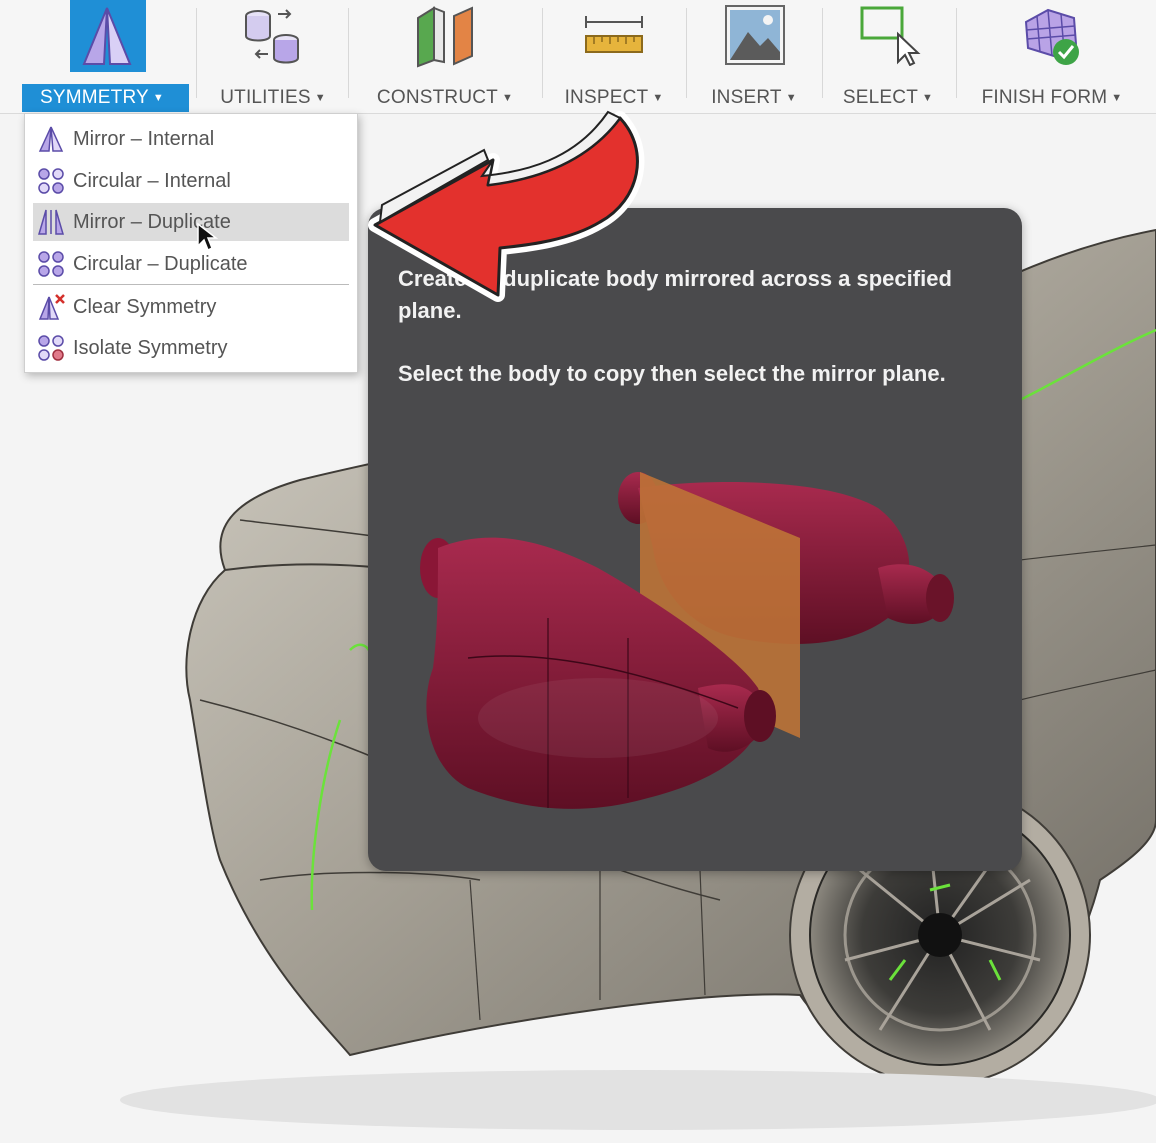  I want to click on inspect-icon, so click(614, 34).